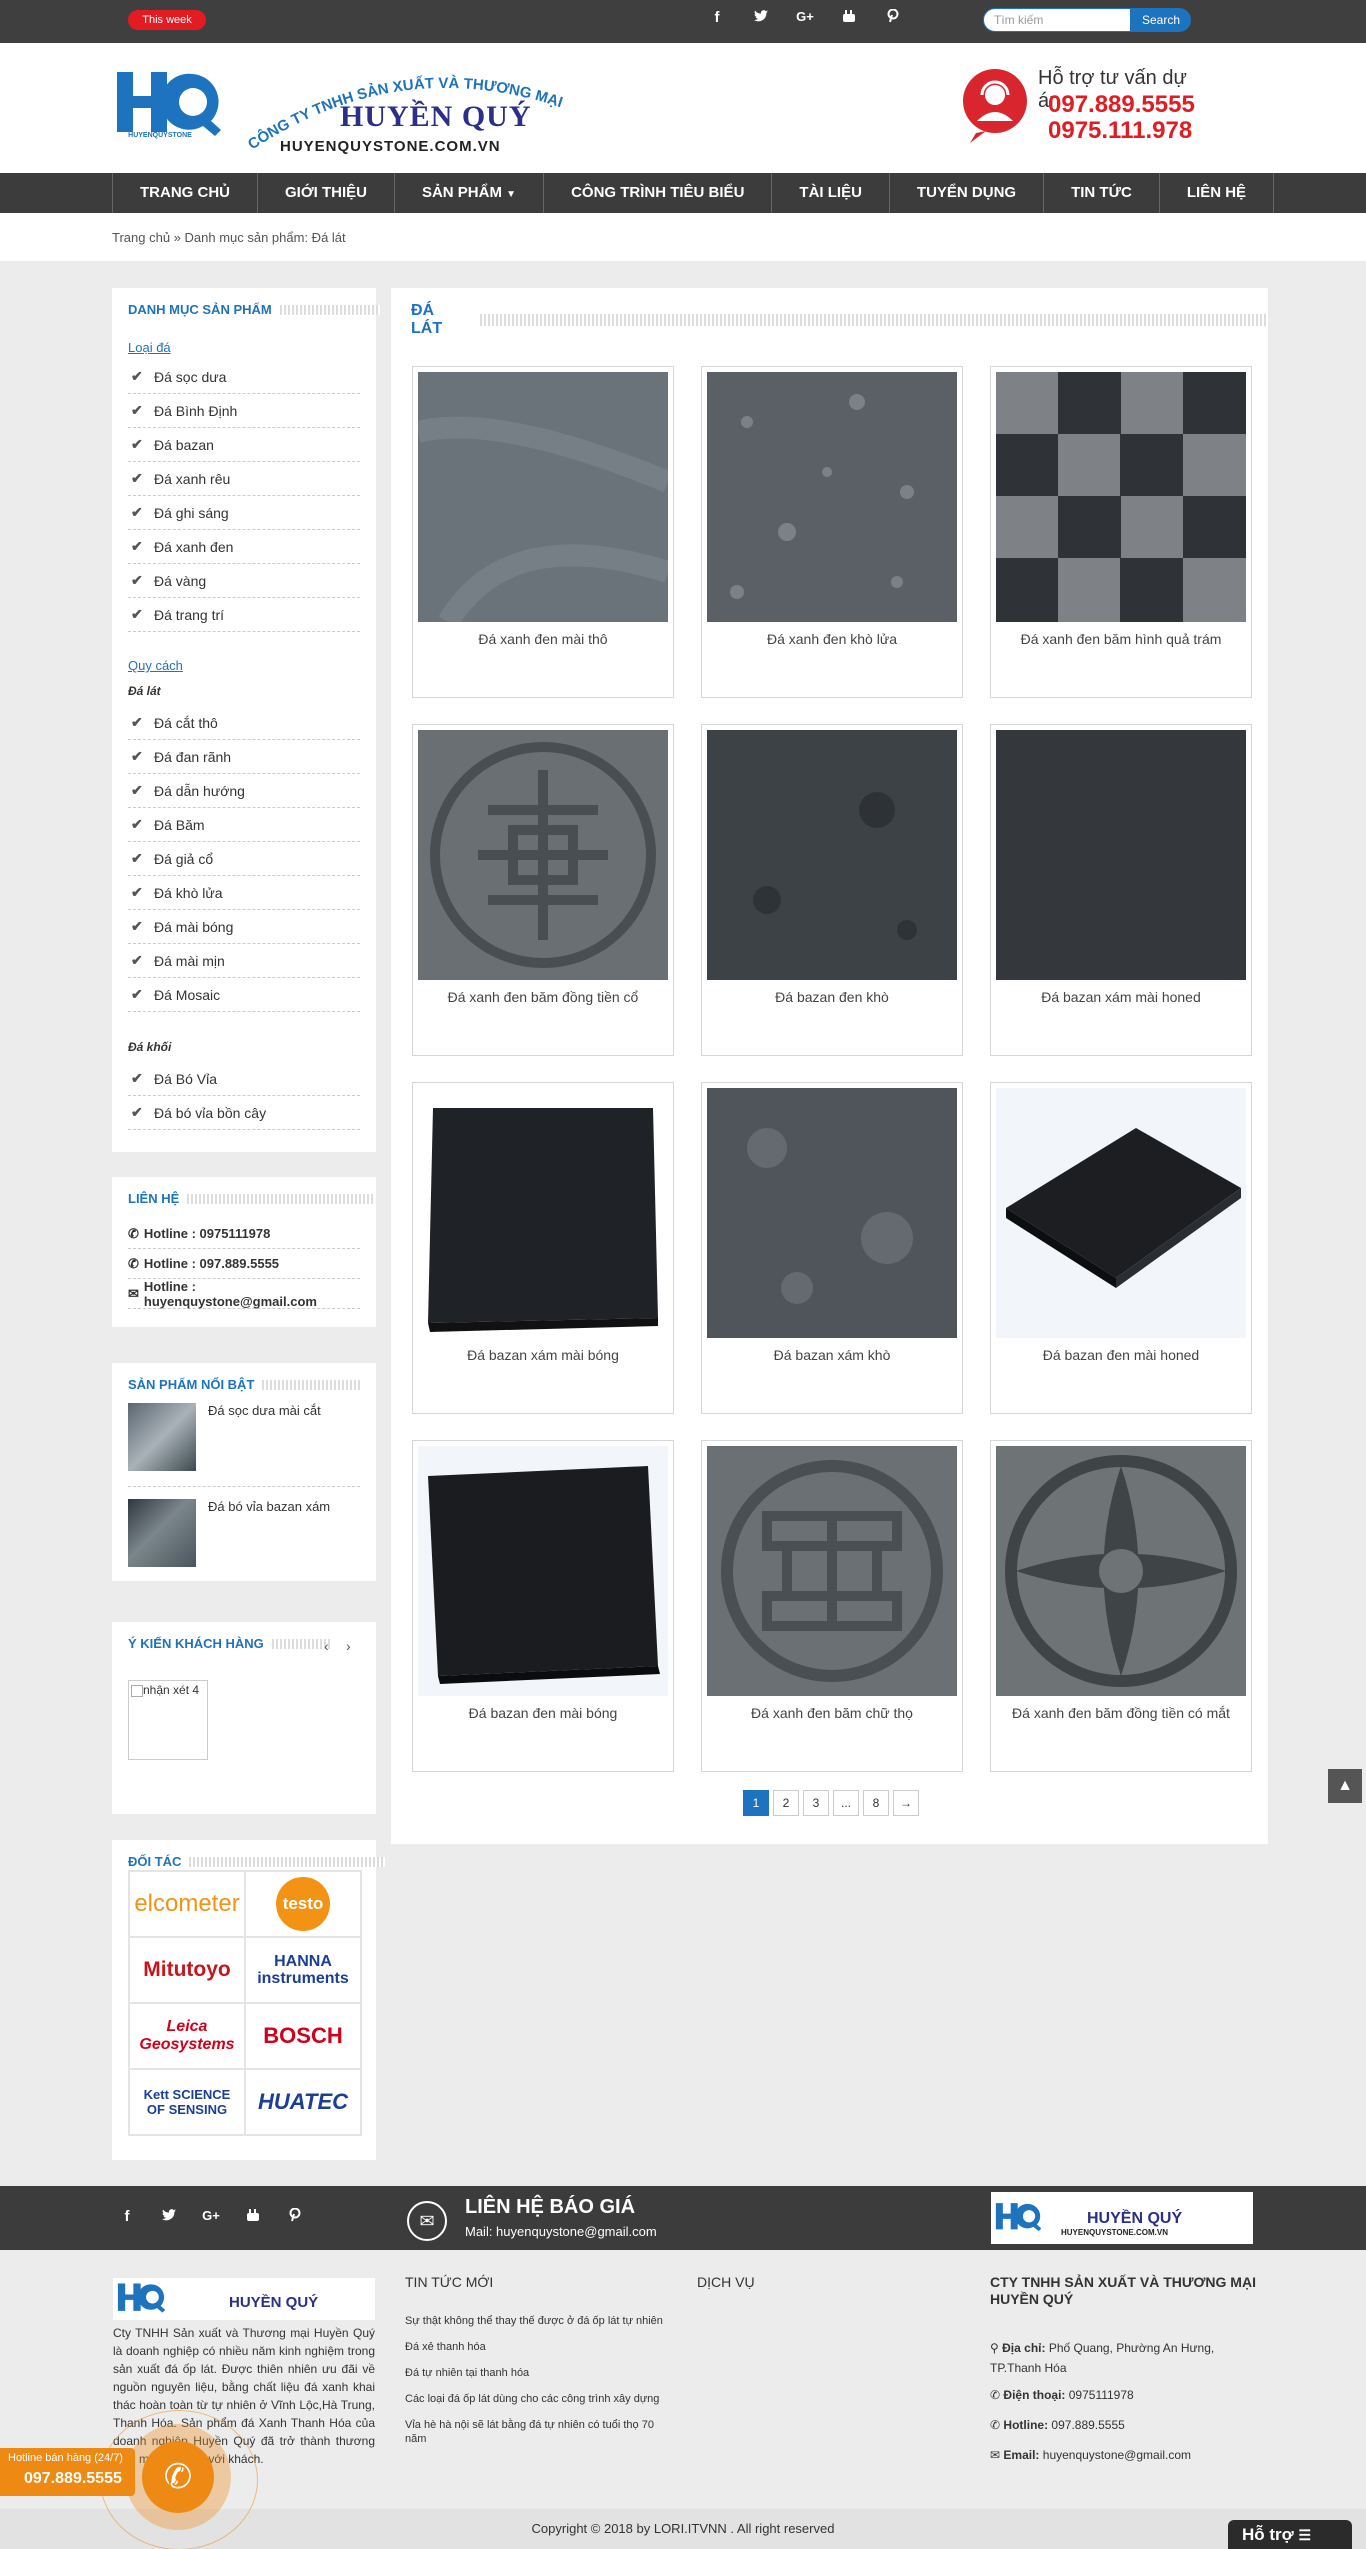  What do you see at coordinates (244, 825) in the screenshot?
I see `category-item: ✔ Đá Băm` at bounding box center [244, 825].